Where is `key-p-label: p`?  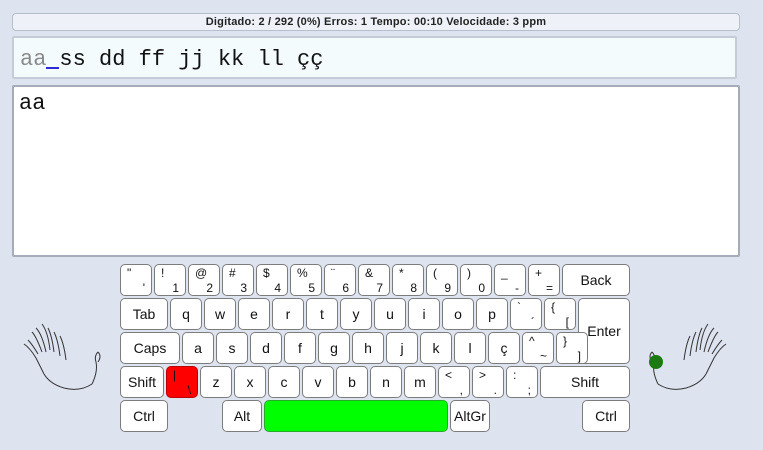
key-p-label: p is located at coordinates (492, 314).